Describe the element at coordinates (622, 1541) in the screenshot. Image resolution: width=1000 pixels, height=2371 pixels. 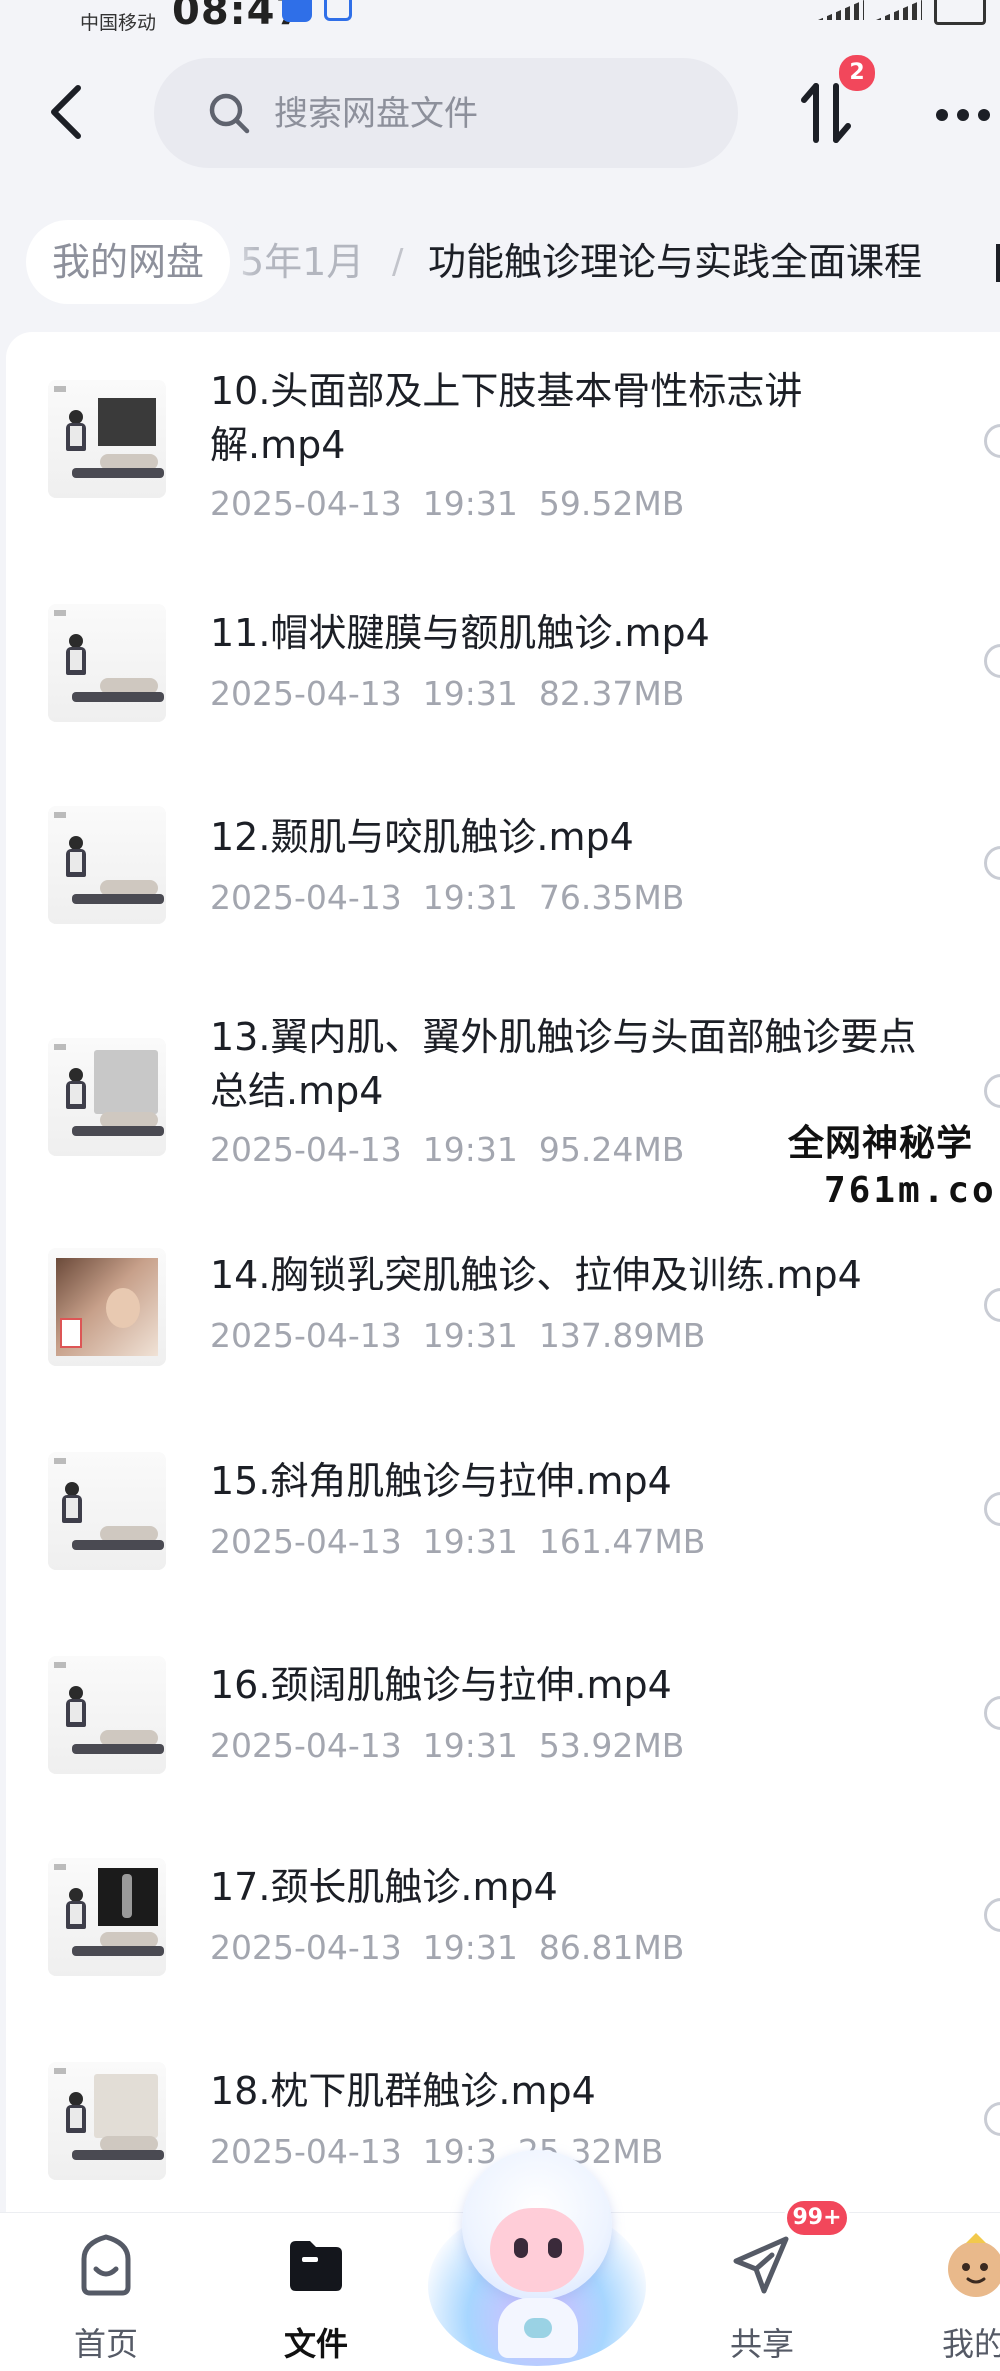
I see `file-size: 161.47MB` at that location.